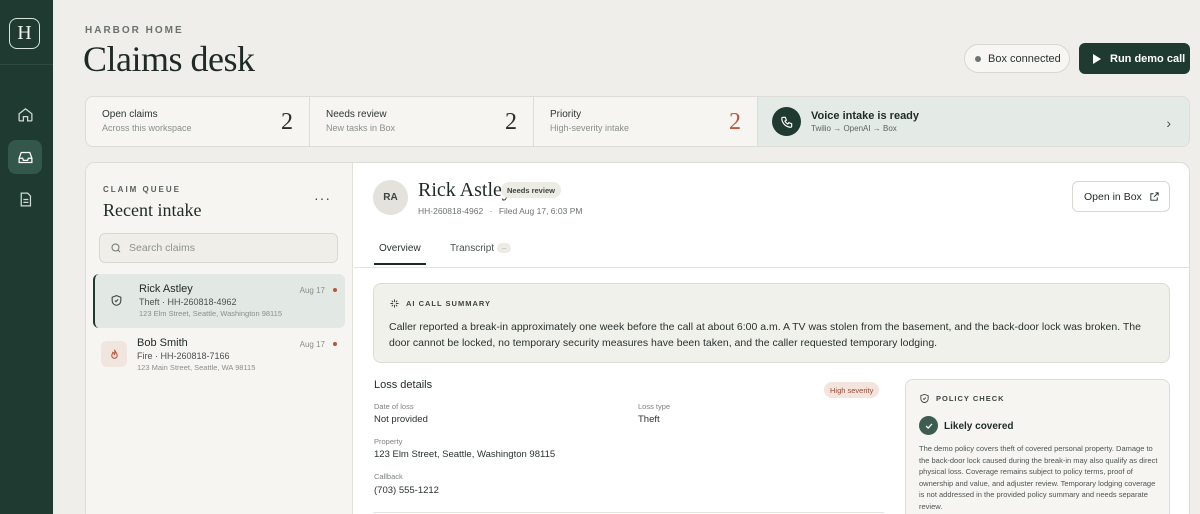 This screenshot has height=514, width=1200. Describe the element at coordinates (590, 128) in the screenshot. I see `stat-sub: High-severity intake` at that location.